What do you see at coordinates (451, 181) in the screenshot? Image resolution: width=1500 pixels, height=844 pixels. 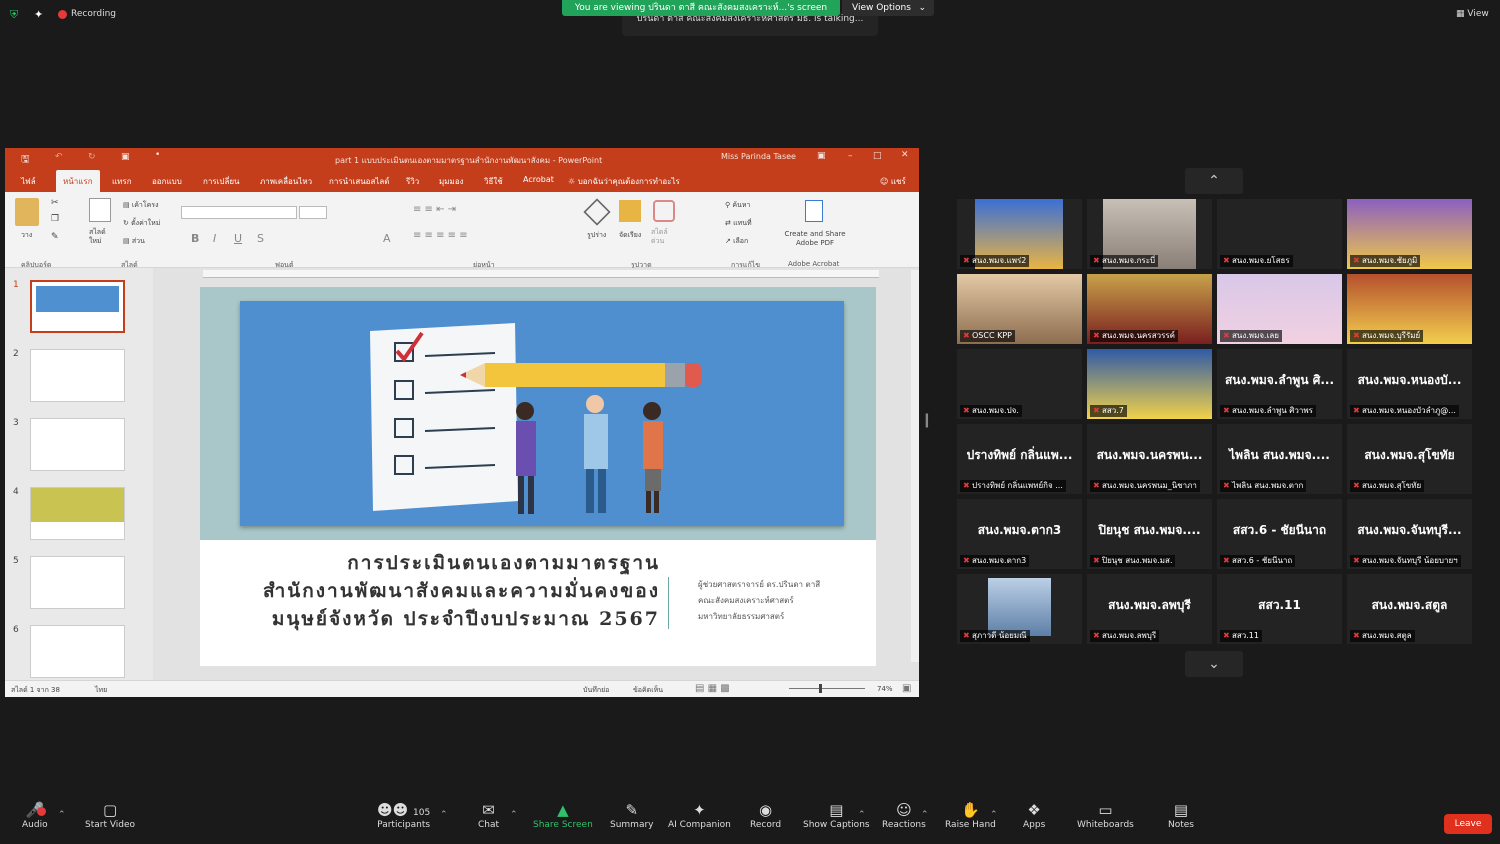 I see `menu-view: มุมมอง` at bounding box center [451, 181].